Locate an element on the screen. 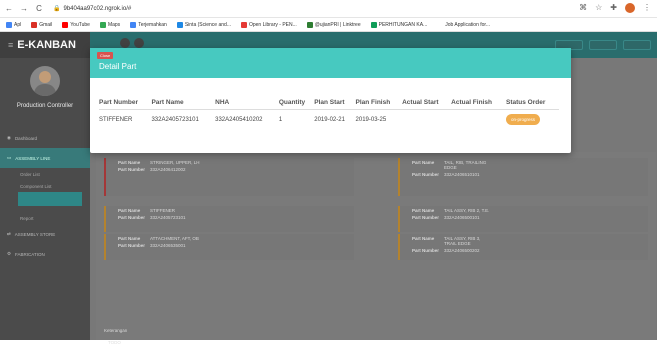 This screenshot has width=657, height=345. column-header: Actual Start is located at coordinates (427, 104).